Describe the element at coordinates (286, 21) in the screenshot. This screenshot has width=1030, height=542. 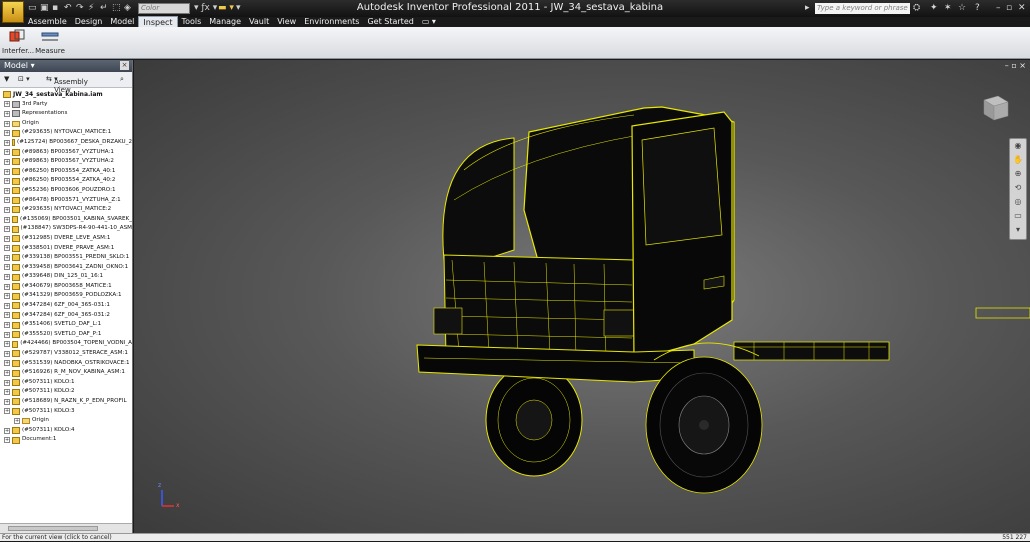
I see `tab-view: View` at that location.